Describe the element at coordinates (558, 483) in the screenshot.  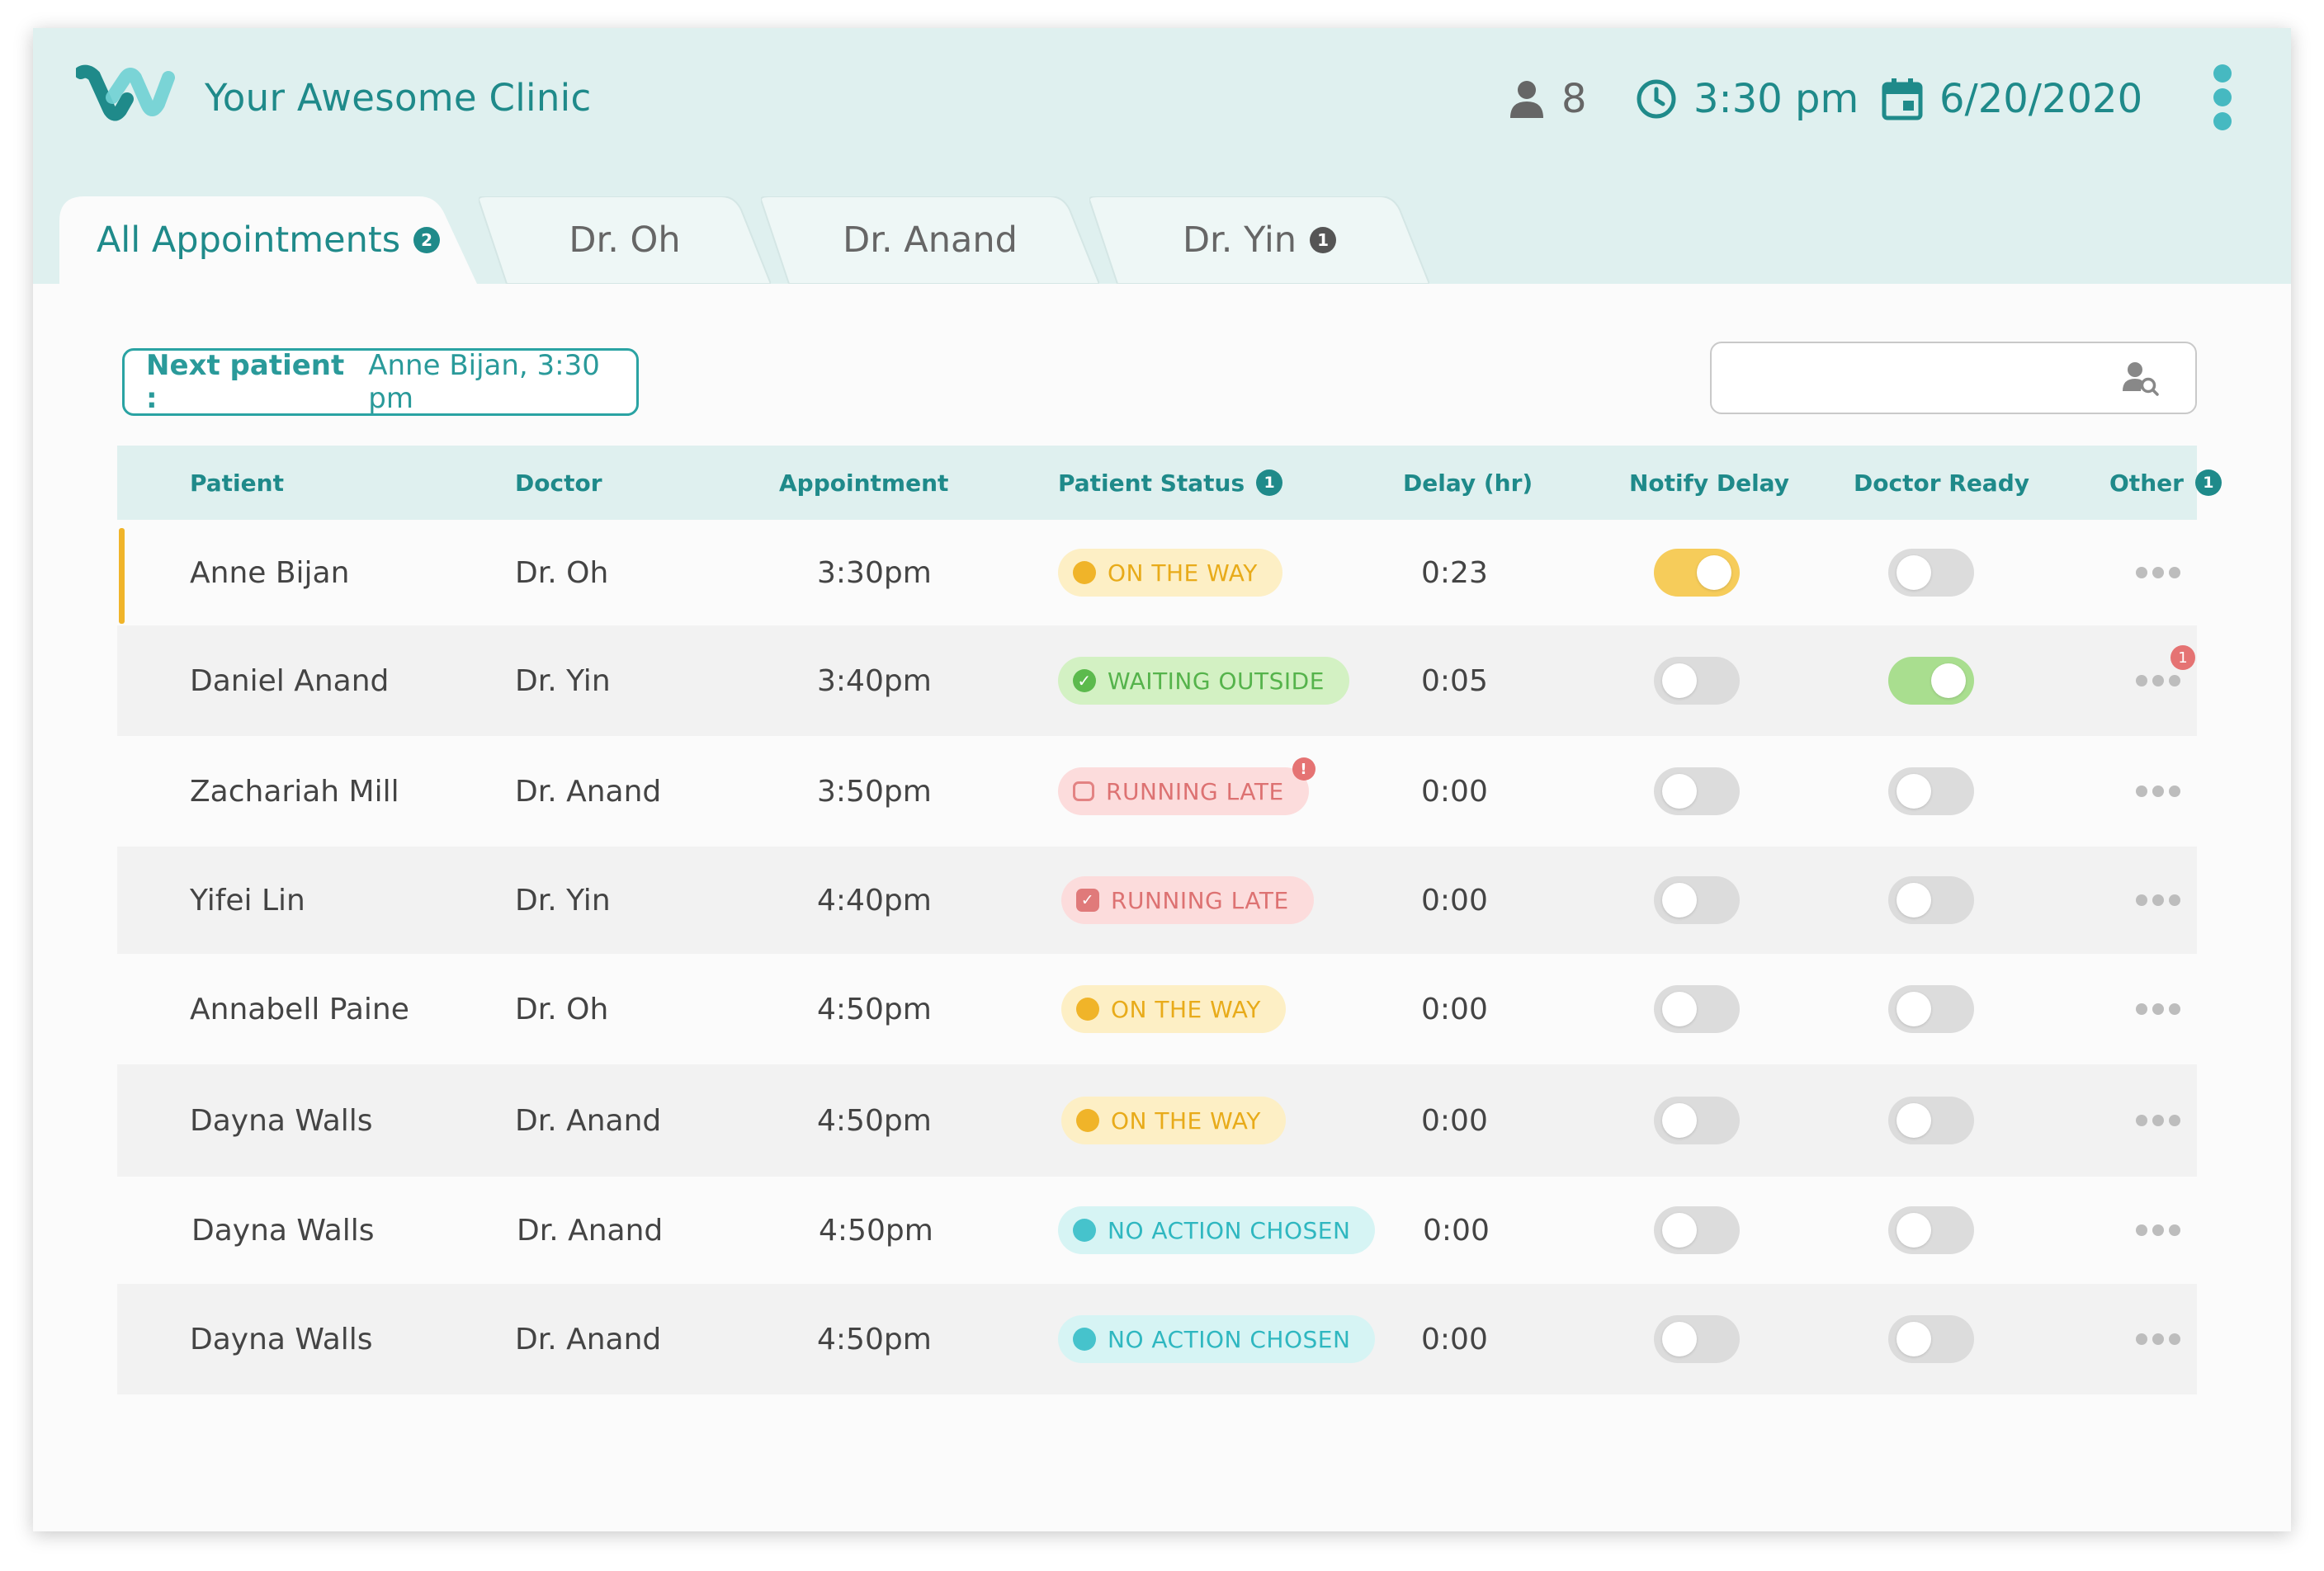
I see `col-doctor-header: Doctor` at that location.